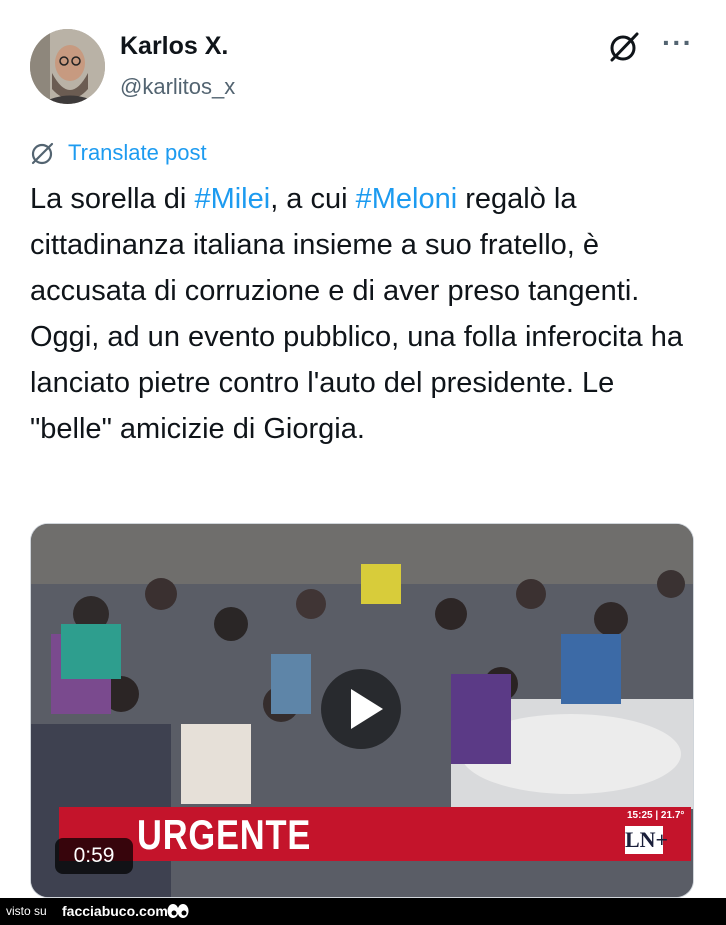  I want to click on hashtag-milei: #Milei, so click(232, 199).